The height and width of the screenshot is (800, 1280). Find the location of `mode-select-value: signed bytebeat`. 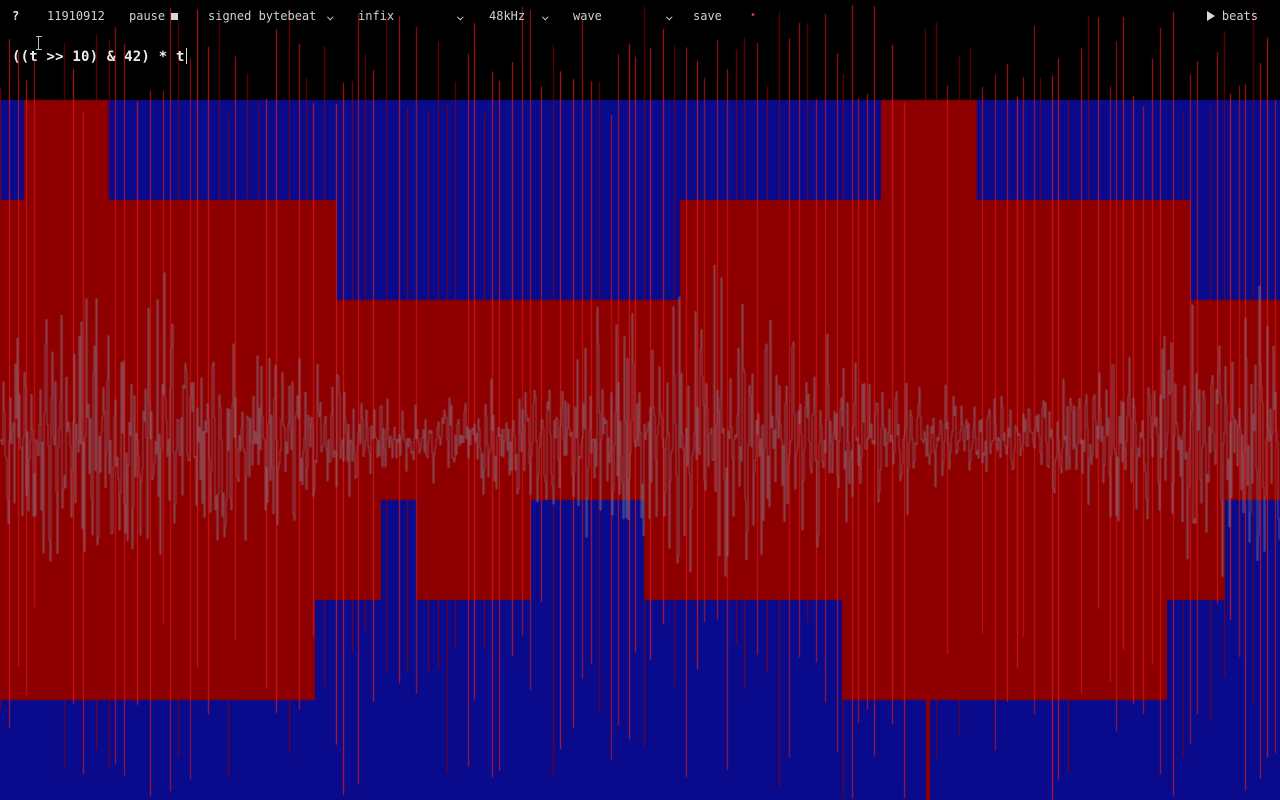

mode-select-value: signed bytebeat is located at coordinates (262, 16).